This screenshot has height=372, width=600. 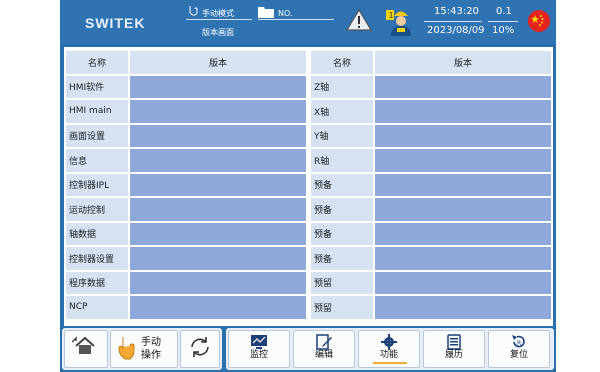 What do you see at coordinates (97, 111) in the screenshot?
I see `item-name: HMI main` at bounding box center [97, 111].